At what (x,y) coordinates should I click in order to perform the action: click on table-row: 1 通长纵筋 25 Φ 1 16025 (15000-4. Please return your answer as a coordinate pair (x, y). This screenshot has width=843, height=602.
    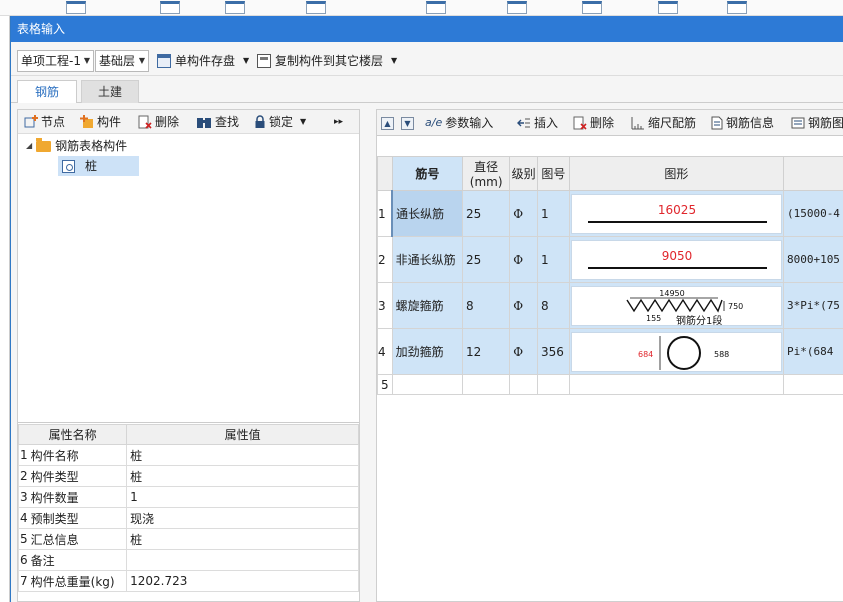
    Looking at the image, I should click on (610, 213).